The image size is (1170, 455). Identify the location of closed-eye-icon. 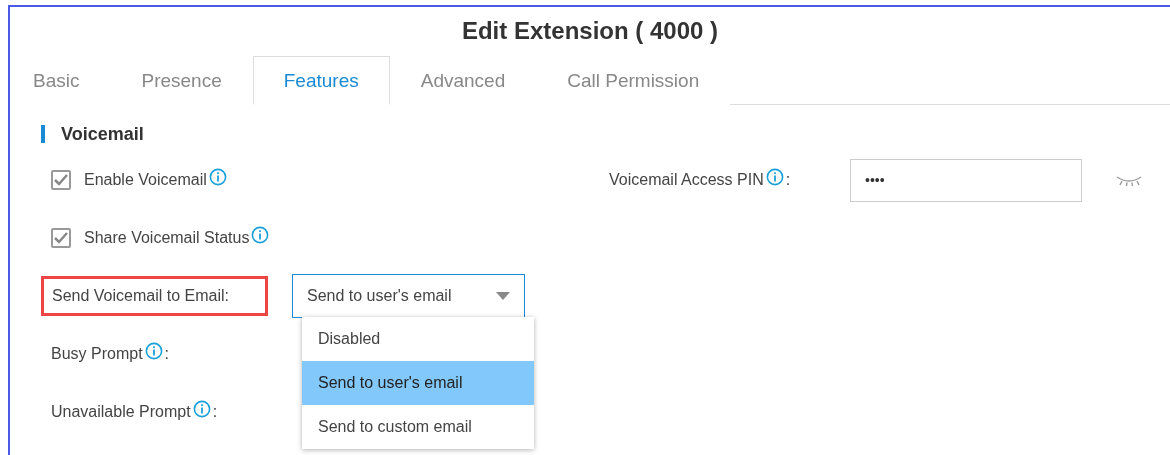
(1129, 180).